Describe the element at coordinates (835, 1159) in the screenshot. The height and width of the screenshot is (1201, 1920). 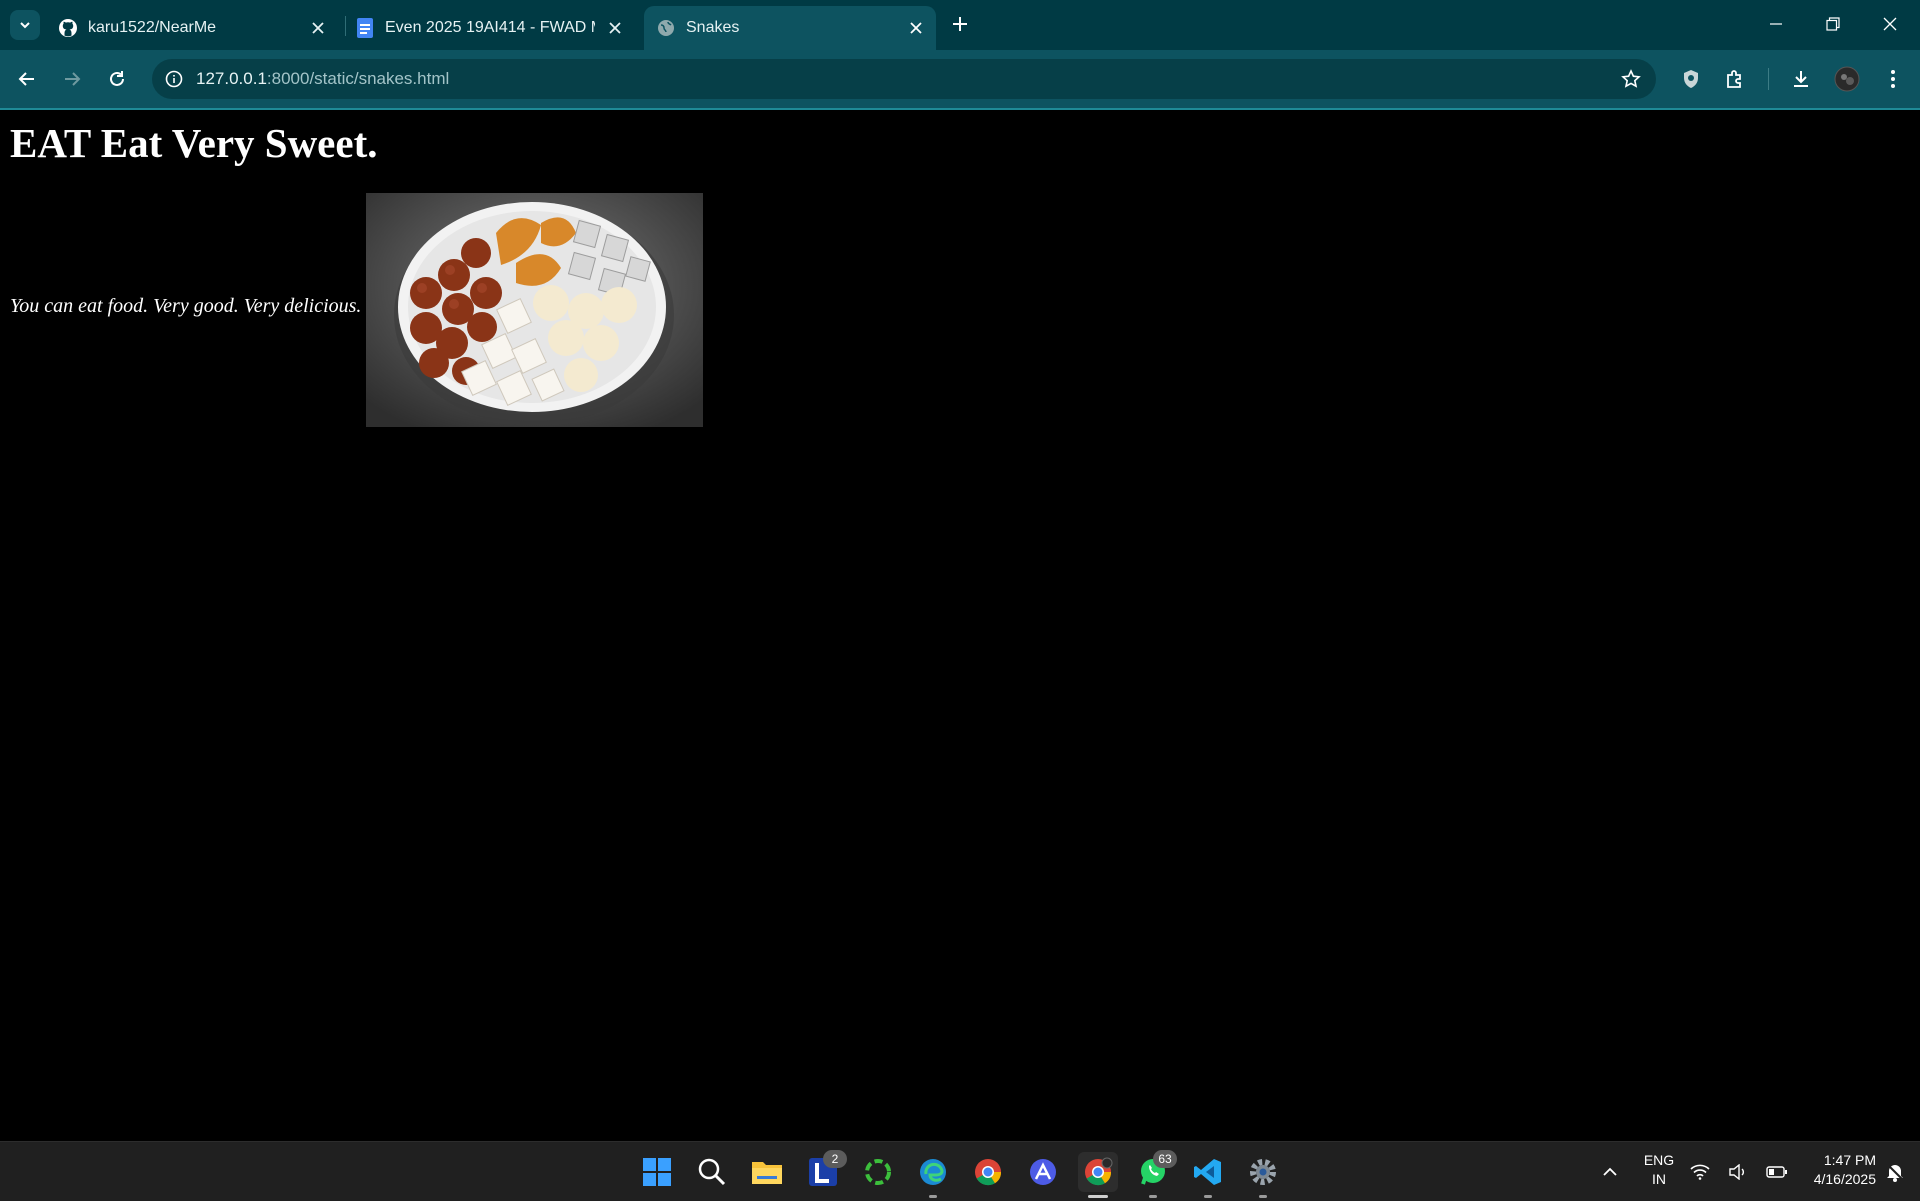
I see `notification-badge: 2` at that location.